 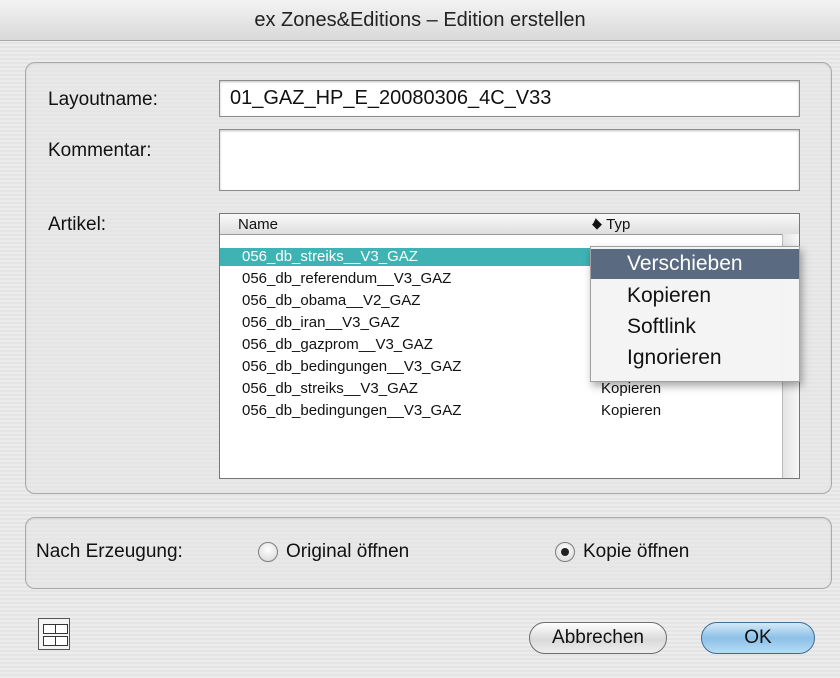 I want to click on list-row: 056_db_bedingungen__V3_GAZ Kopieren, so click(x=502, y=411).